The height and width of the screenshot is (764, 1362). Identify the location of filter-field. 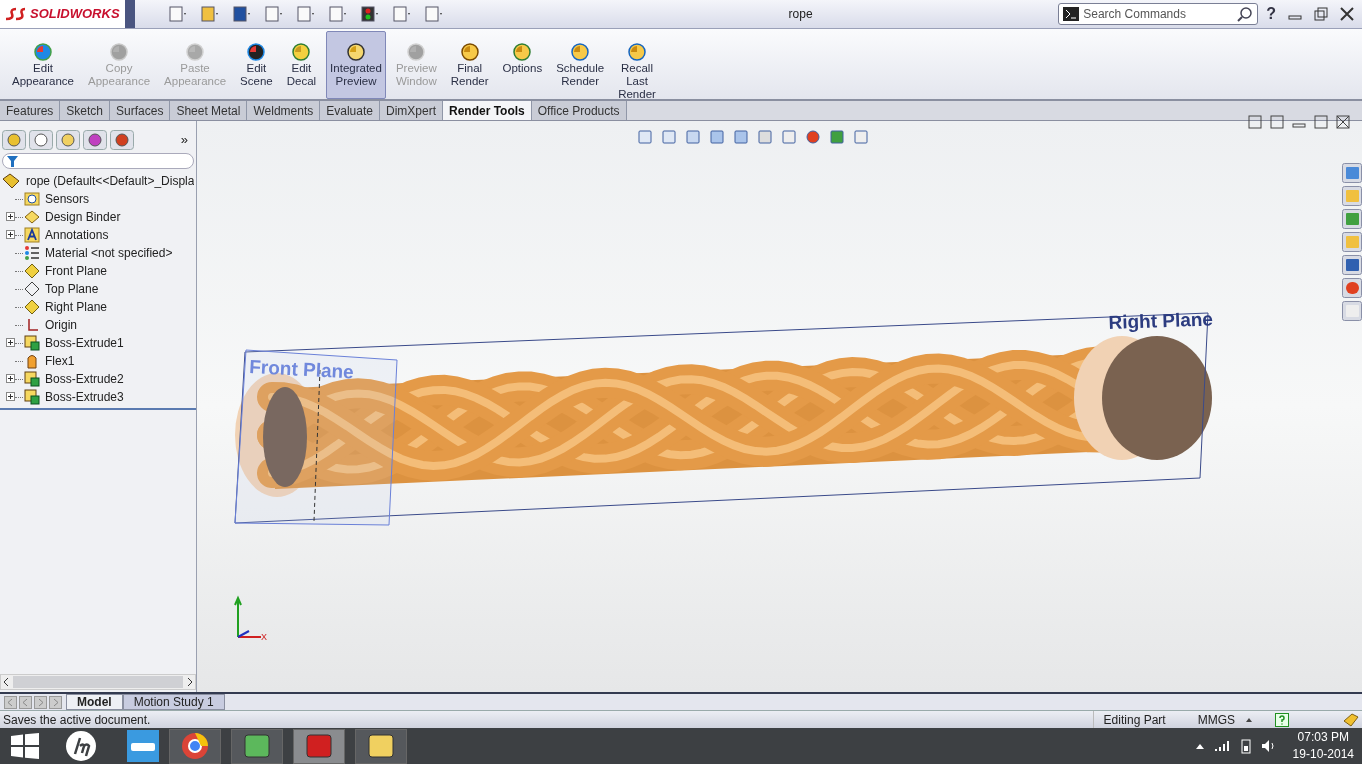
(98, 161).